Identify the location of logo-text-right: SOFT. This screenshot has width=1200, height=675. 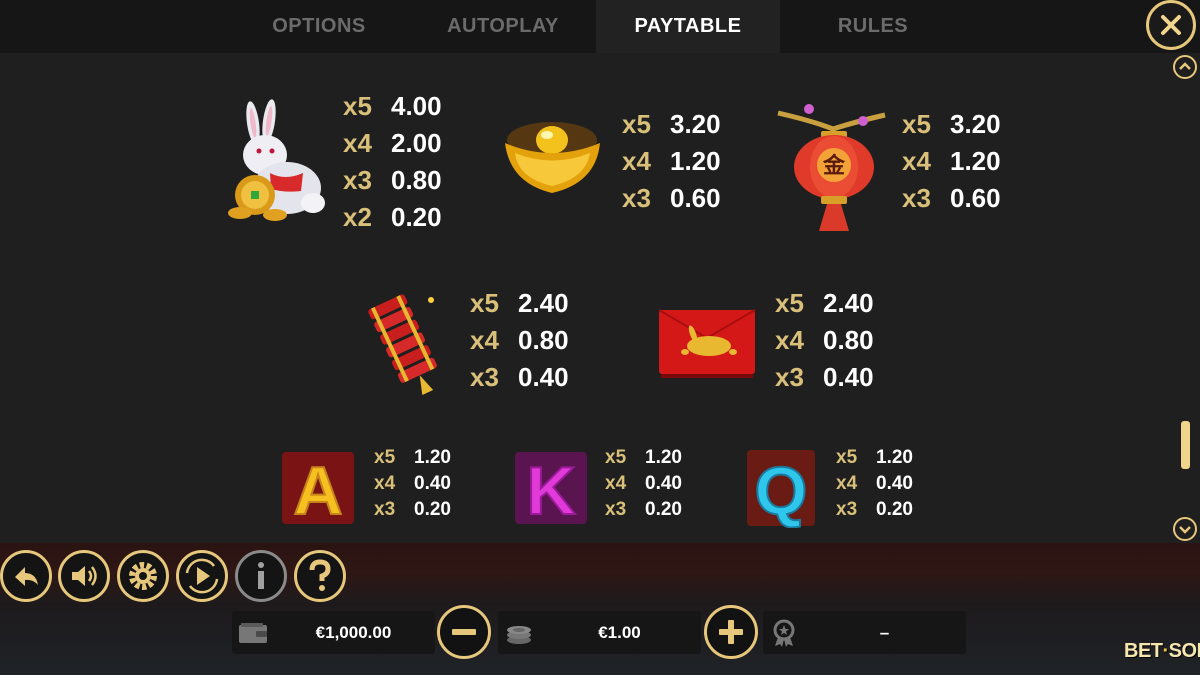
(1184, 651).